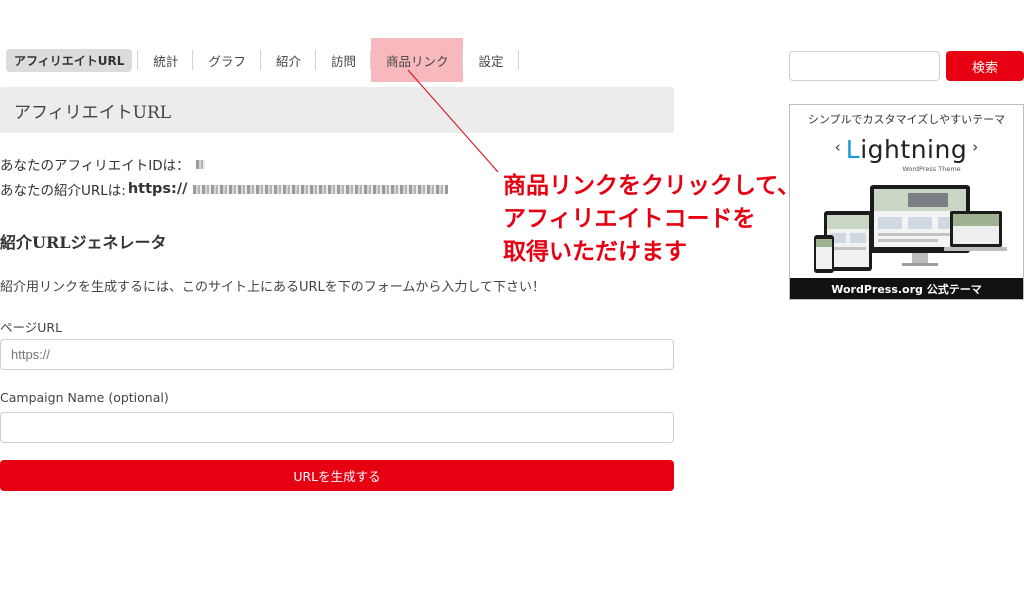  I want to click on tab-referrals: 紹介, so click(288, 60).